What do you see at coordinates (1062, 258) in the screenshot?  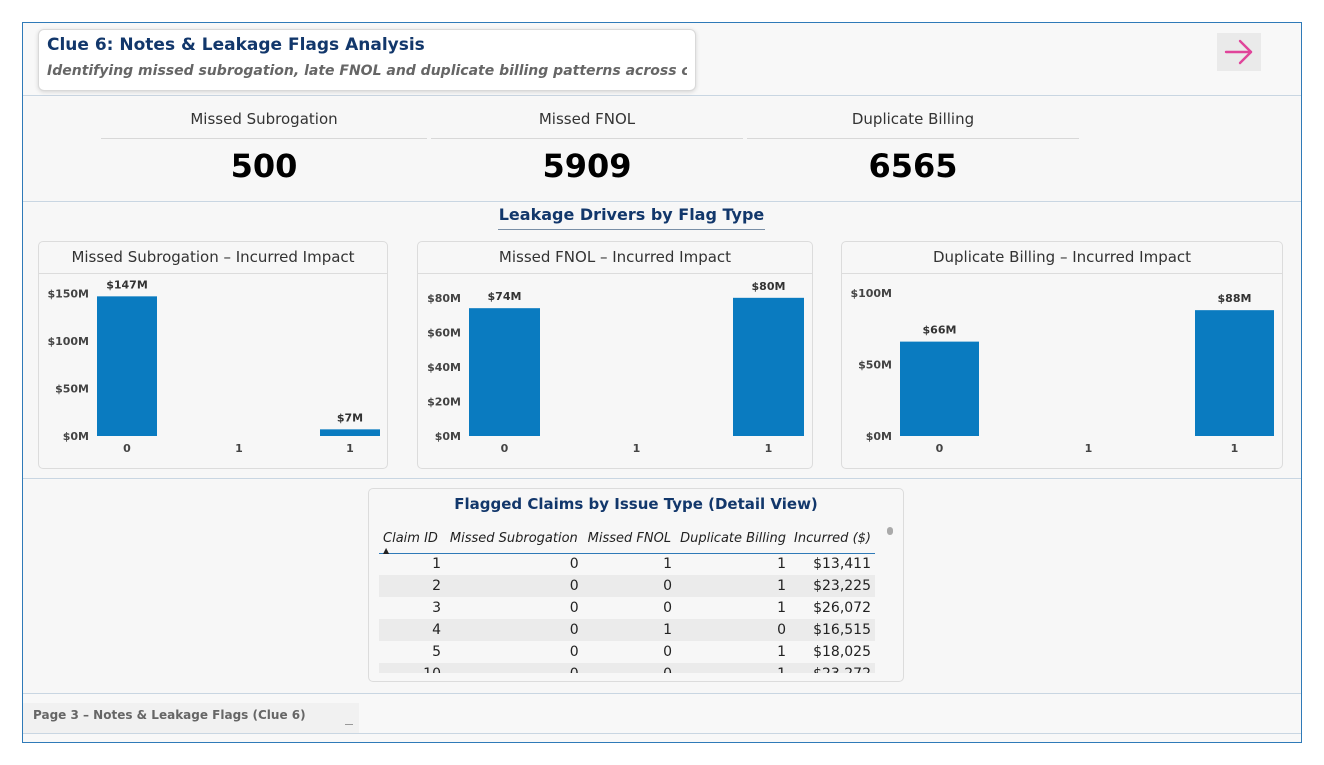 I see `chart-title: Duplicate Billing – Incurred Impact` at bounding box center [1062, 258].